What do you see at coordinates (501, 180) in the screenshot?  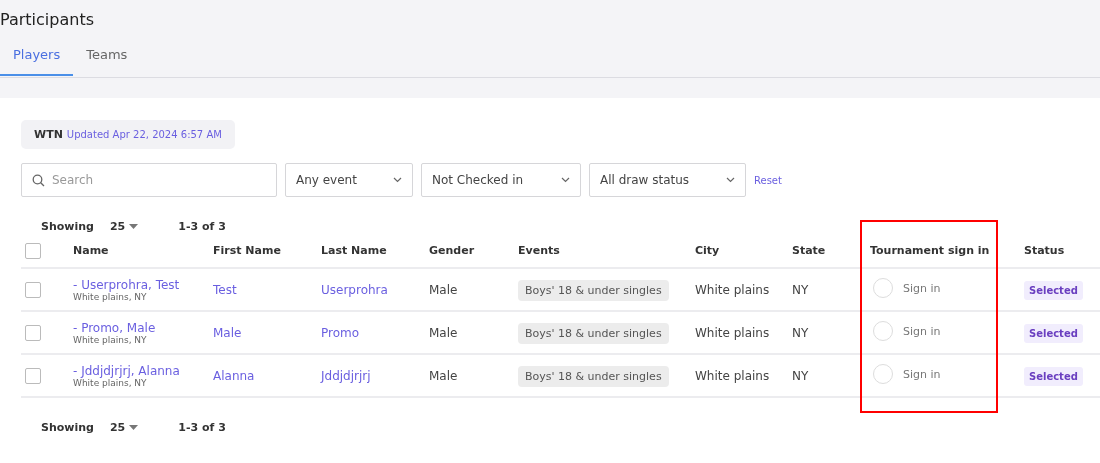 I see `filter-dropdown: Not Checked in` at bounding box center [501, 180].